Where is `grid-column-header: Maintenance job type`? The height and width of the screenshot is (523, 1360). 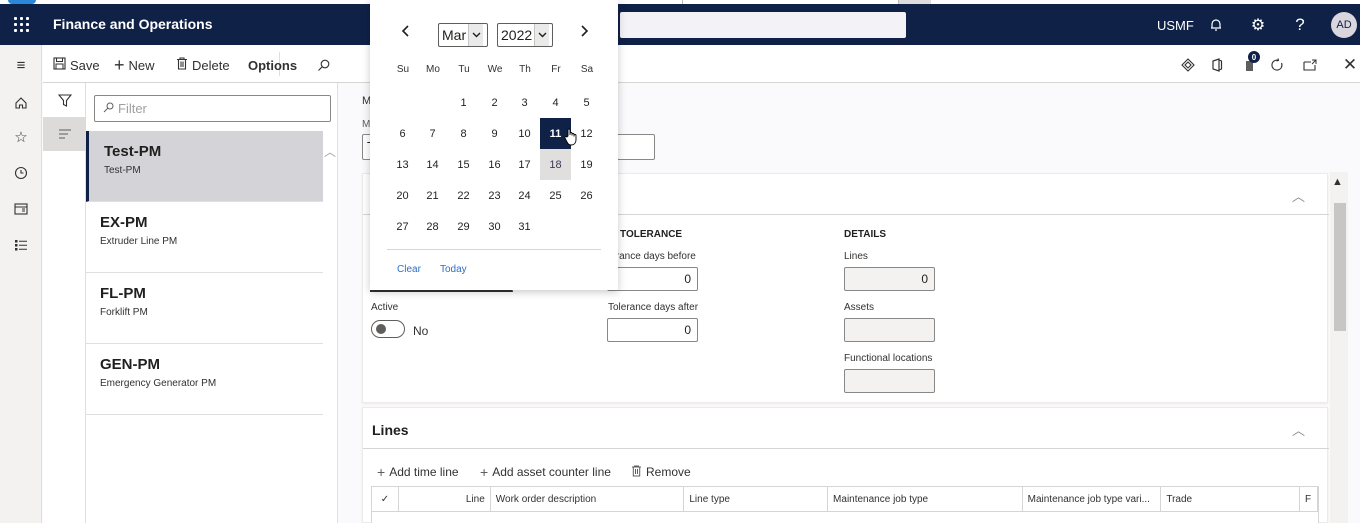
grid-column-header: Maintenance job type is located at coordinates (925, 499).